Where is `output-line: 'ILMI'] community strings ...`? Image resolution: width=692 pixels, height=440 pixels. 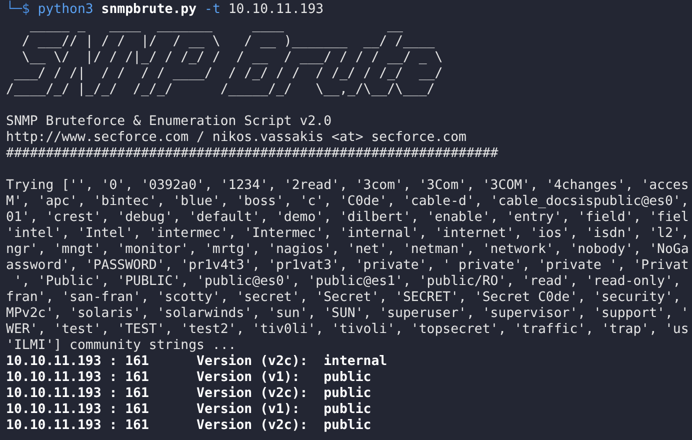
output-line: 'ILMI'] community strings ... is located at coordinates (122, 346).